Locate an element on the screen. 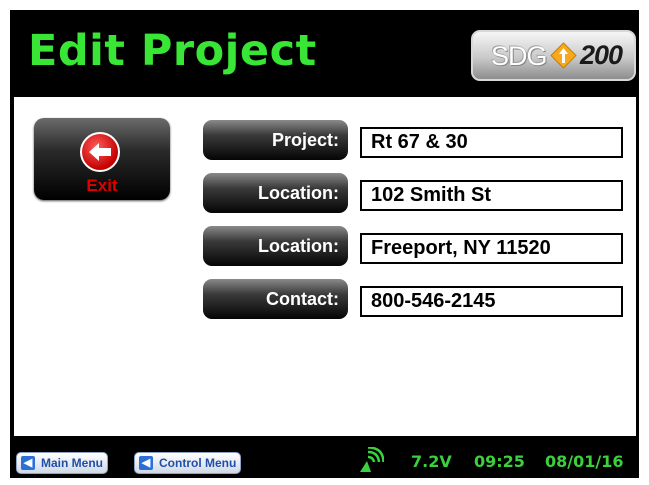 The image size is (649, 485). logo-model-text: 200 is located at coordinates (601, 55).